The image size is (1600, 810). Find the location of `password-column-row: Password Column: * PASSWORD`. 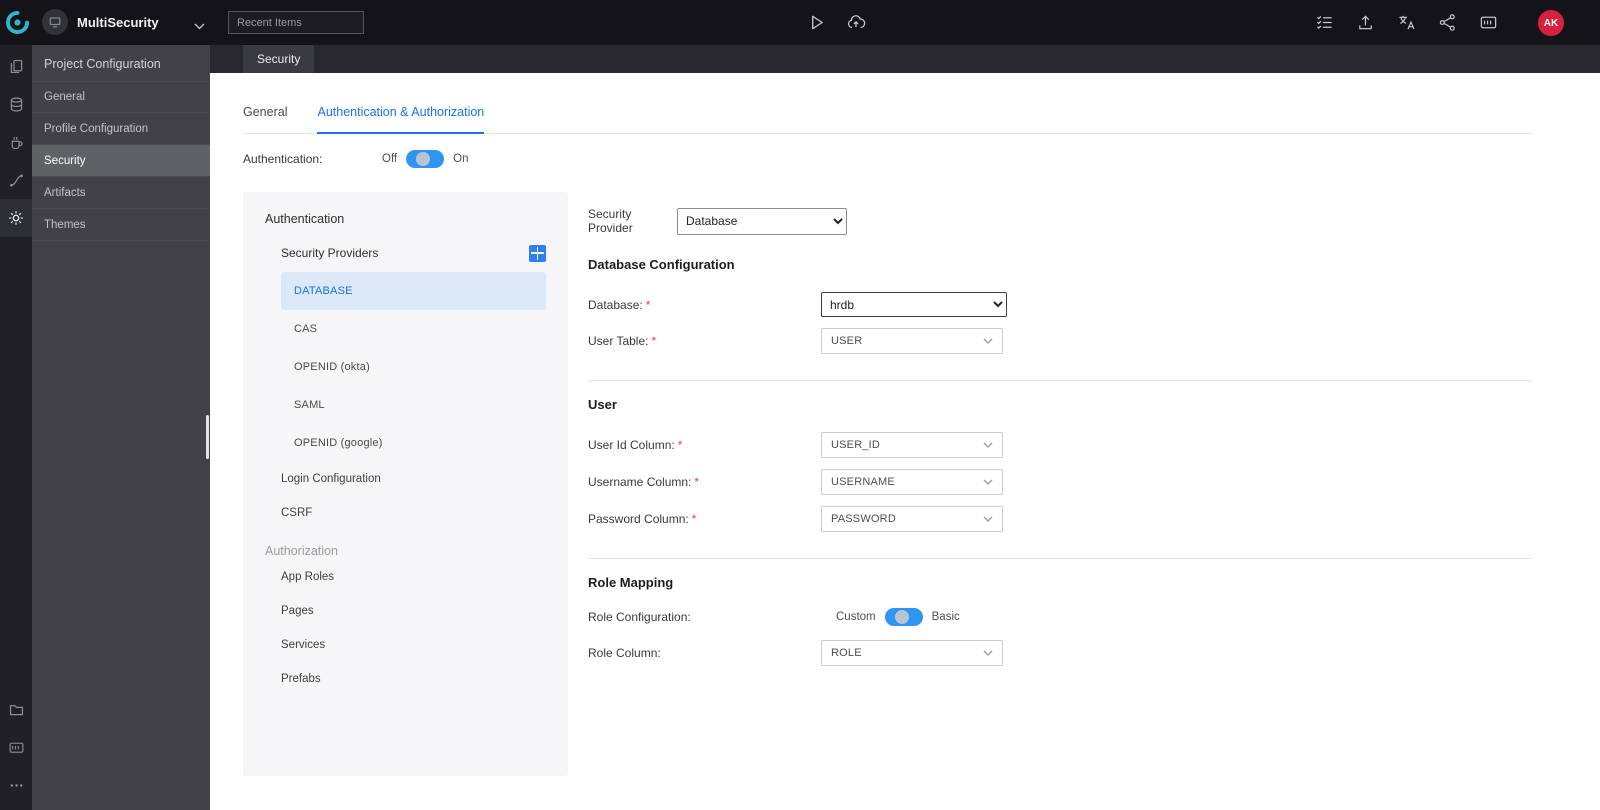

password-column-row: Password Column: * PASSWORD is located at coordinates (1060, 519).